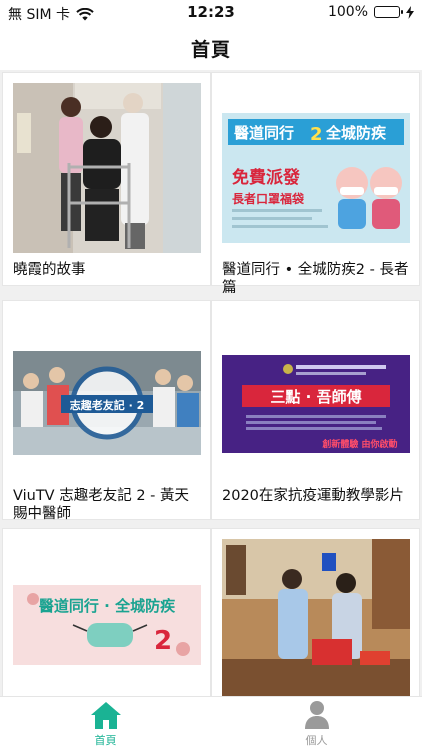 This screenshot has width=422, height=750. What do you see at coordinates (105, 715) in the screenshot?
I see `home-icon` at bounding box center [105, 715].